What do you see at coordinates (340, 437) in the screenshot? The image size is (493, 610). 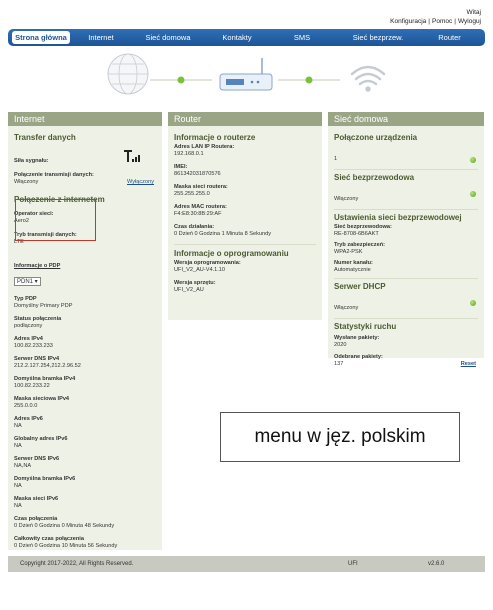 I see `annotation-box: menu w jęz. polskim` at bounding box center [340, 437].